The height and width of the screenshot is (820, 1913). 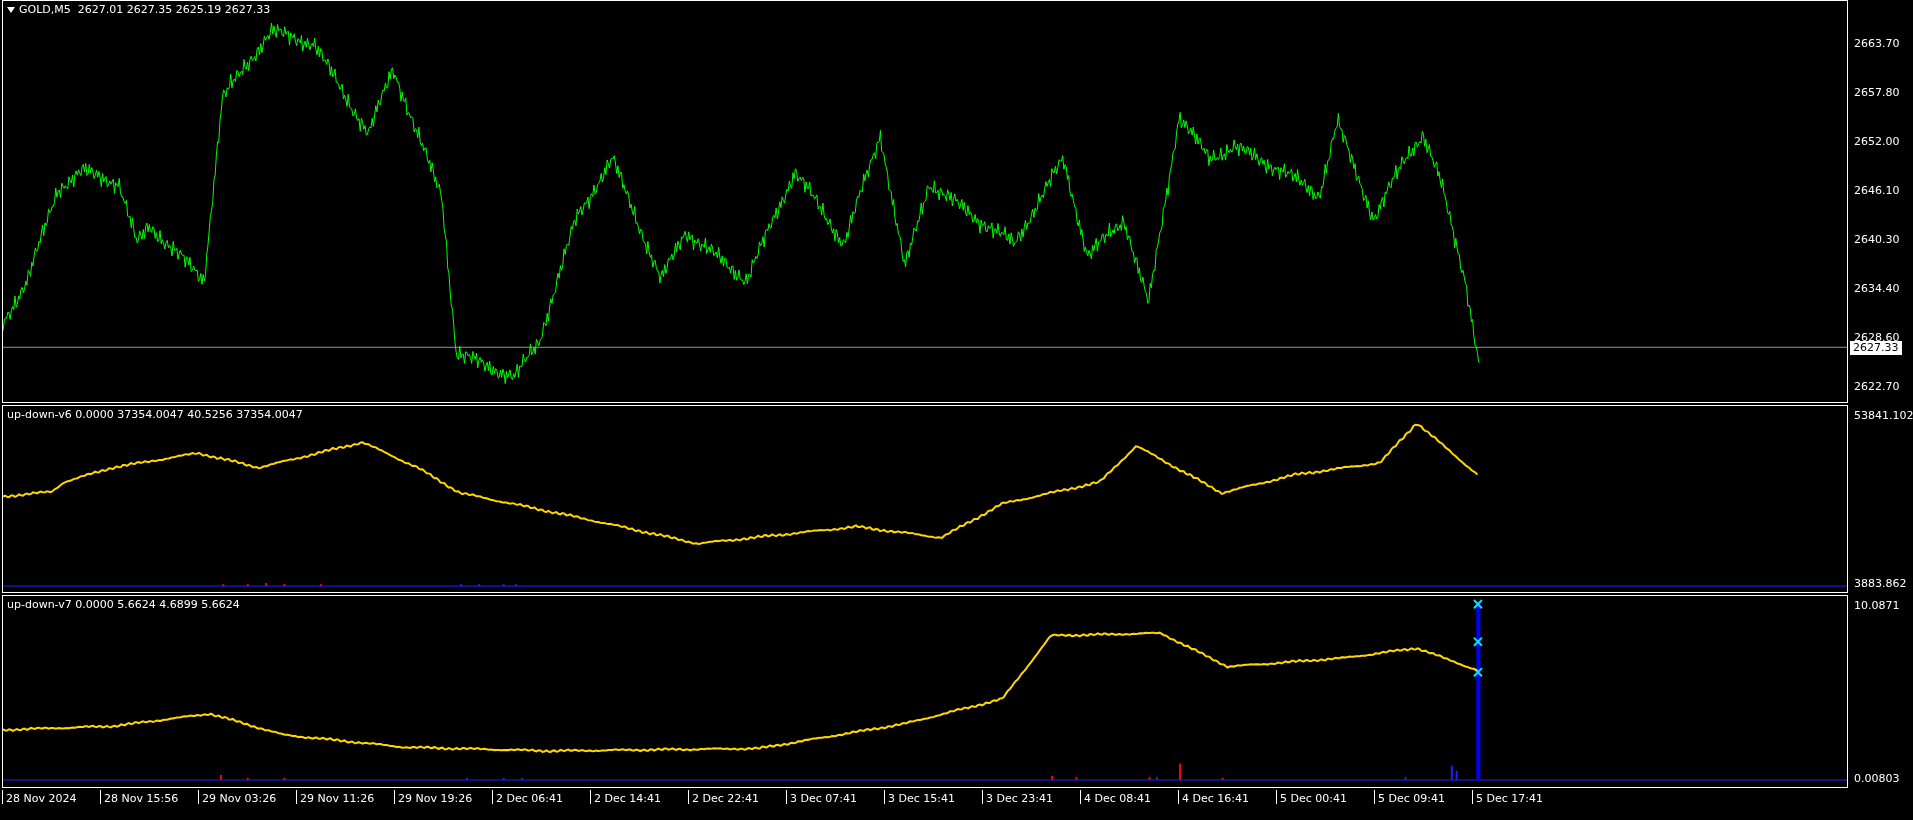 I want to click on price-axis-label: 2640.30, so click(x=1877, y=240).